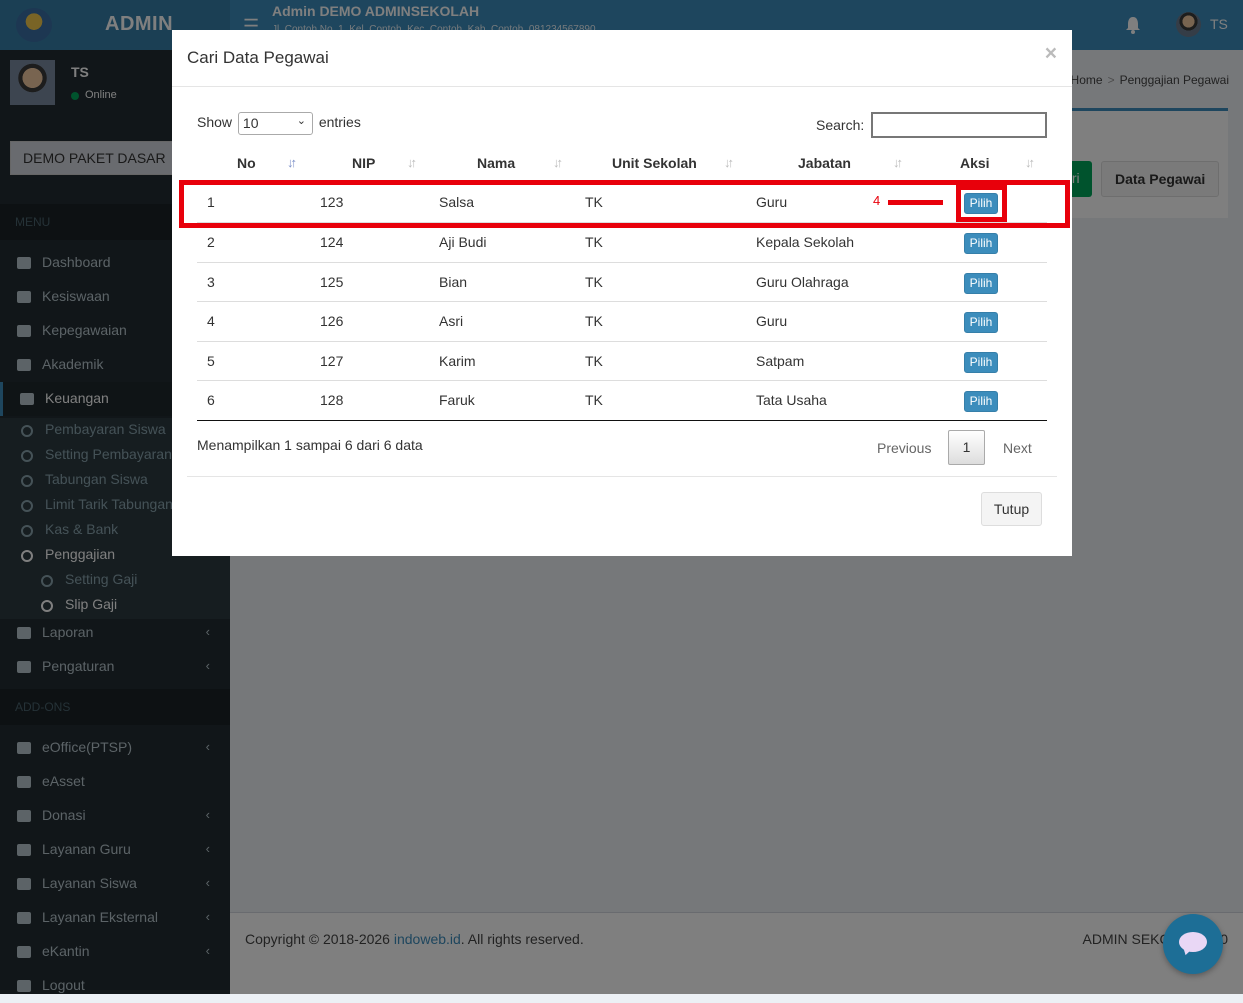  Describe the element at coordinates (622, 242) in the screenshot. I see `table-row: 2 124 Aji Budi TK Kepala Sekolah Pilih` at that location.